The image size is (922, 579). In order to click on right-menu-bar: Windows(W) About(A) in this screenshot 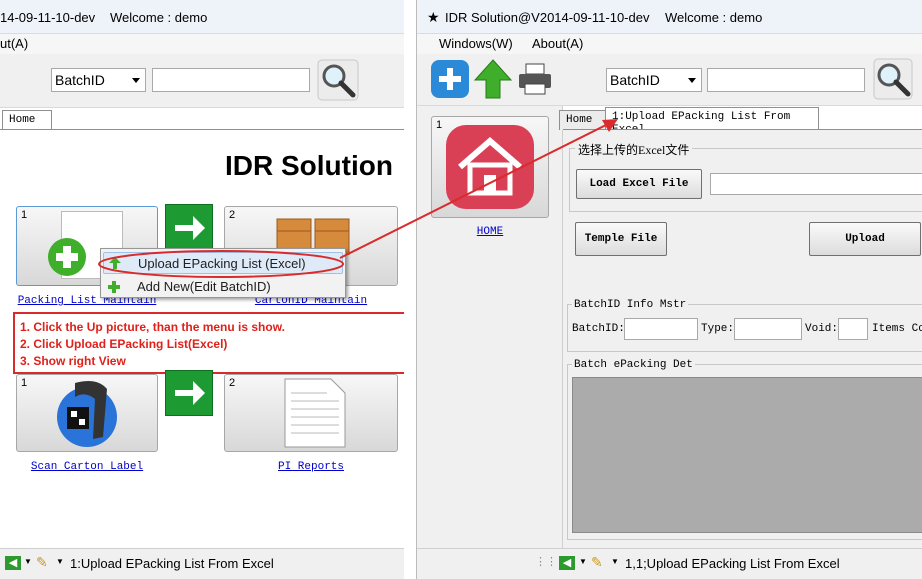, I will do `click(669, 44)`.